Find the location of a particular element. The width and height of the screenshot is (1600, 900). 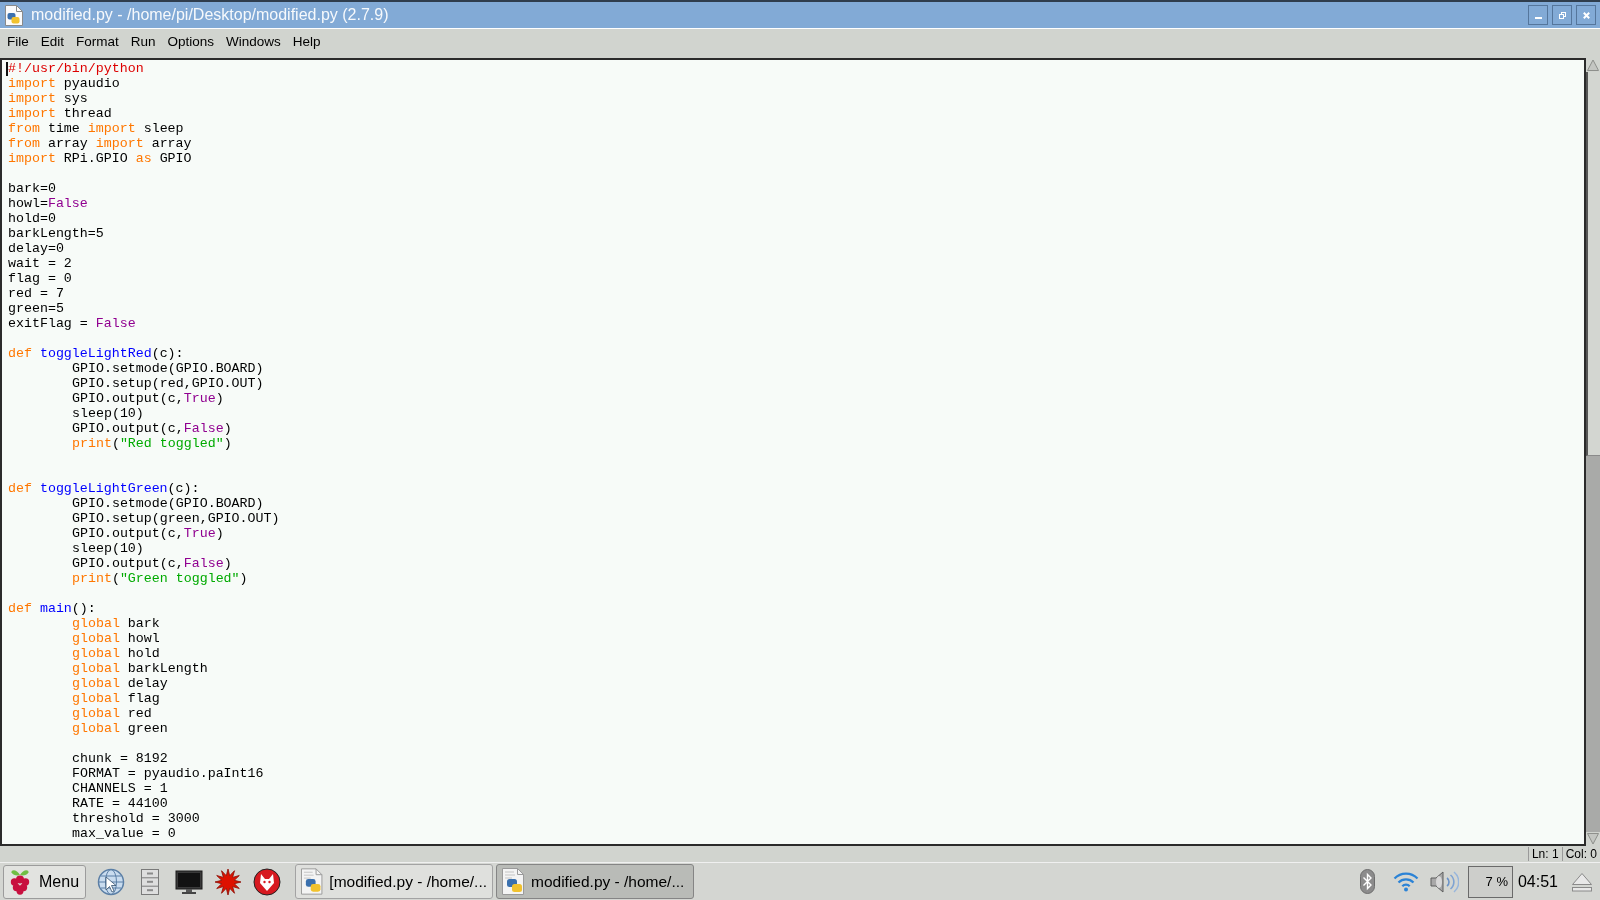

code-line: delay=0 is located at coordinates (36, 248).